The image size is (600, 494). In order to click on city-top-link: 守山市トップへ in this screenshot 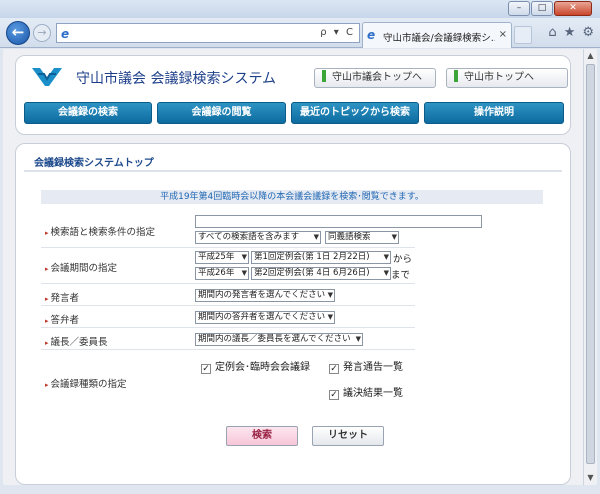, I will do `click(507, 78)`.